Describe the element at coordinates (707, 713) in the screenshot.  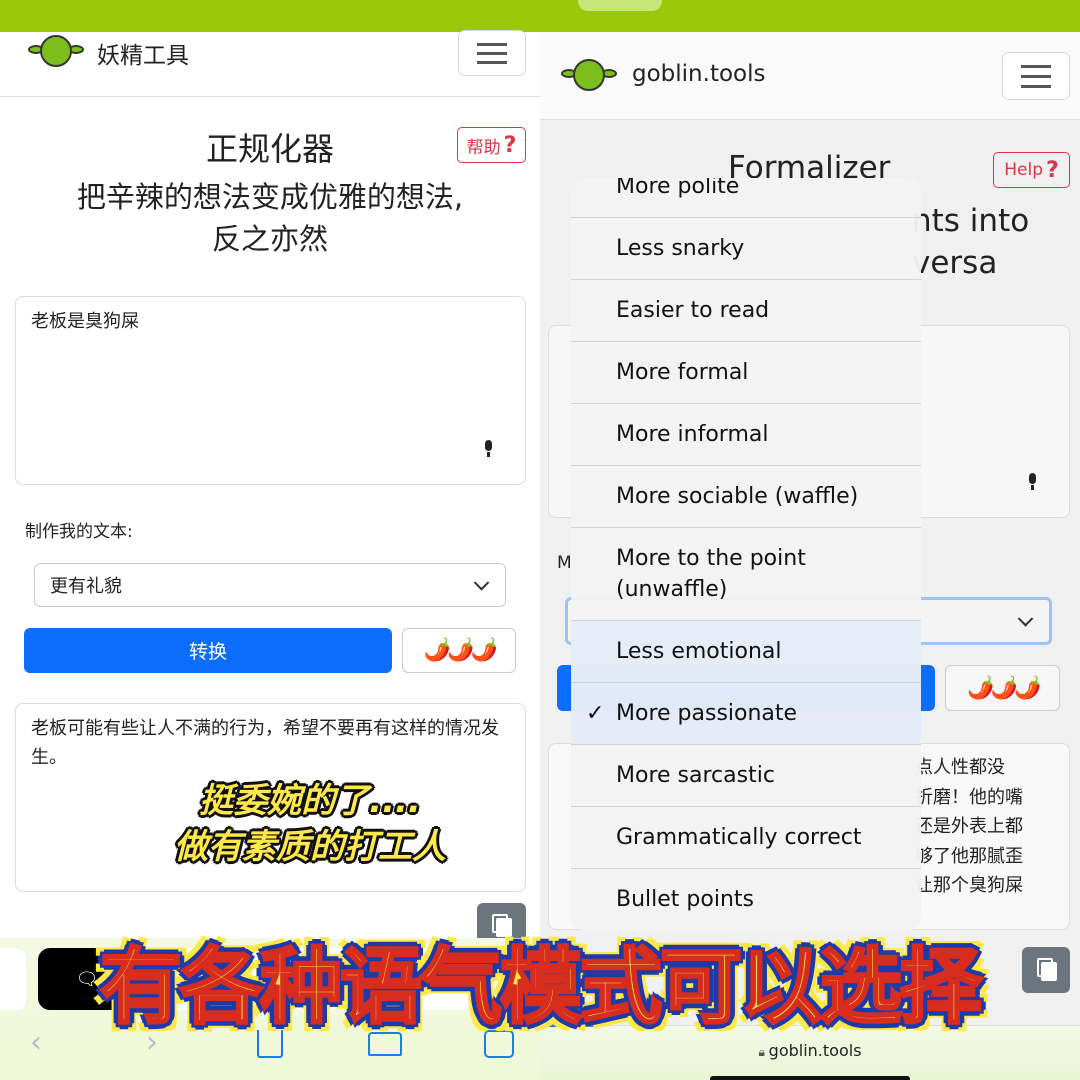
I see `option-label: More passionate` at that location.